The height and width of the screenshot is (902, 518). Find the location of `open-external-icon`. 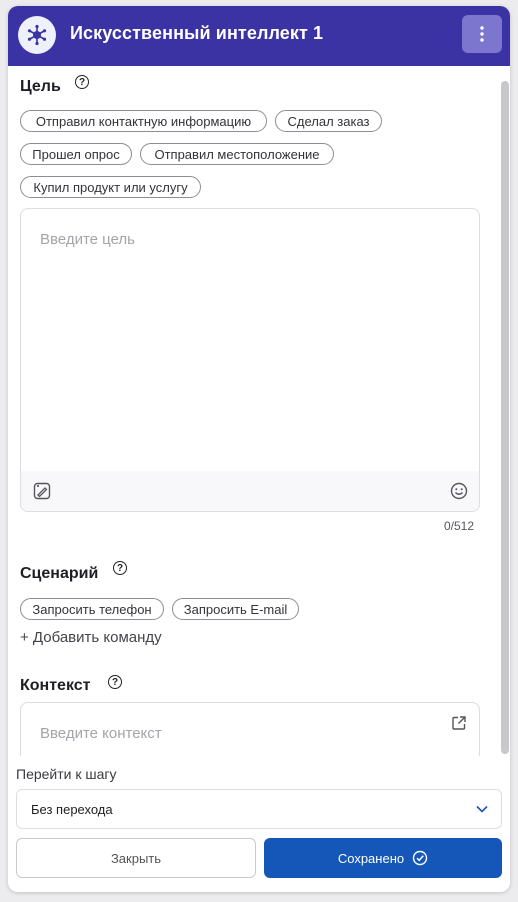

open-external-icon is located at coordinates (459, 723).